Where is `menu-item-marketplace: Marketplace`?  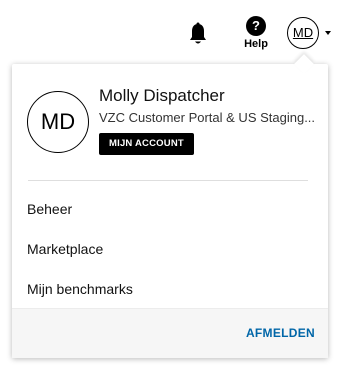
menu-item-marketplace: Marketplace is located at coordinates (170, 249).